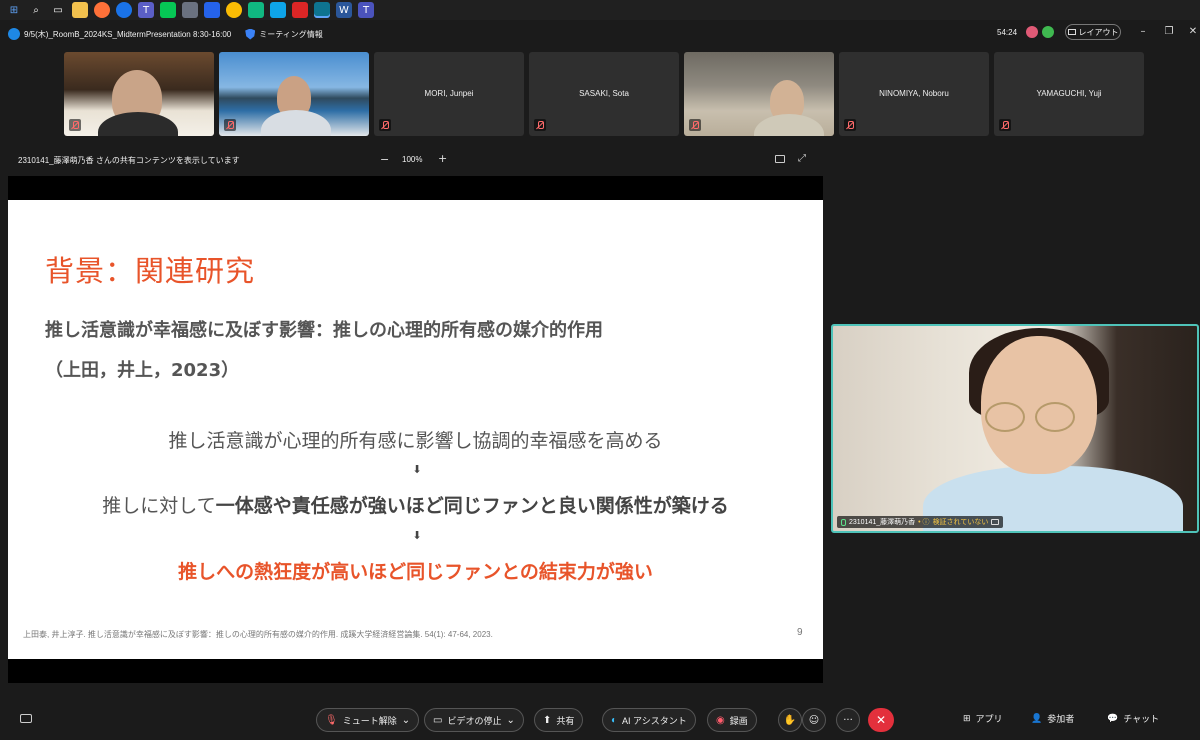  I want to click on audio-indicator-icon, so click(1048, 32).